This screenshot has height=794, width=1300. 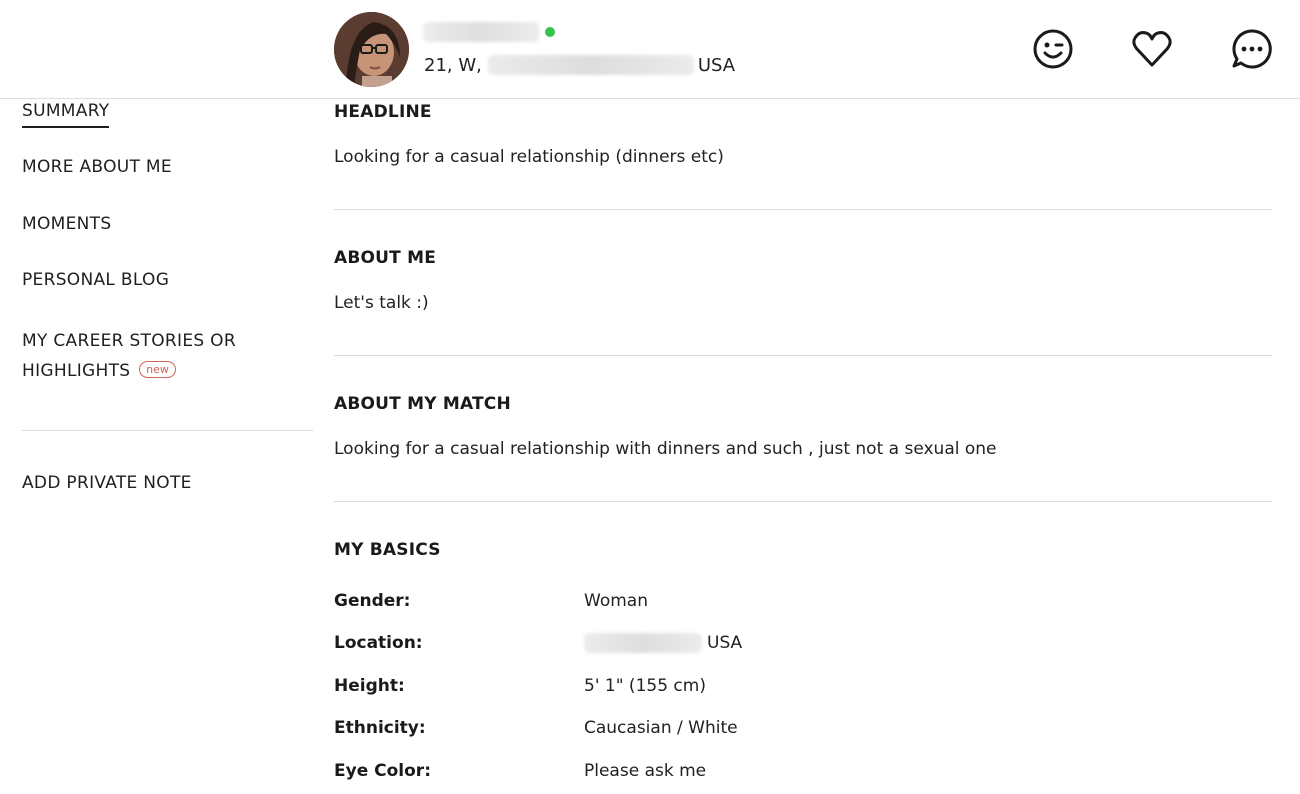 I want to click on basics-row-ethnicity: Ethnicity: Caucasian / White, so click(x=803, y=731).